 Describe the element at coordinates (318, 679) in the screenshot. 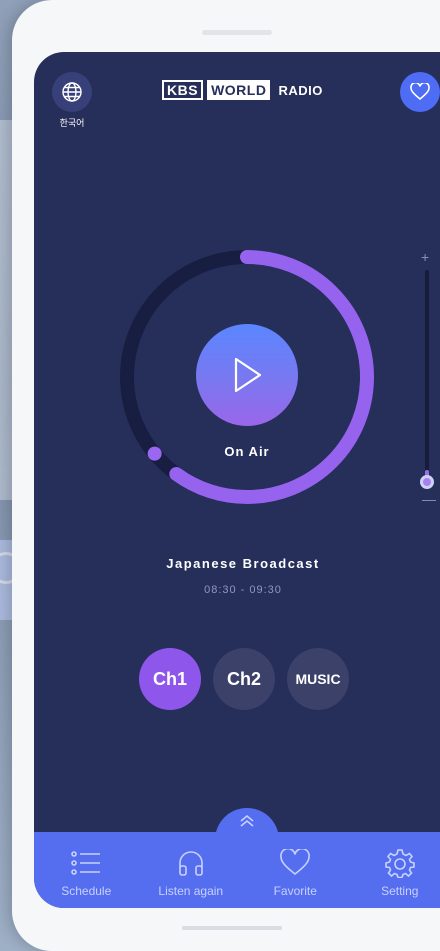

I see `channel-music-button: MUSIC` at that location.